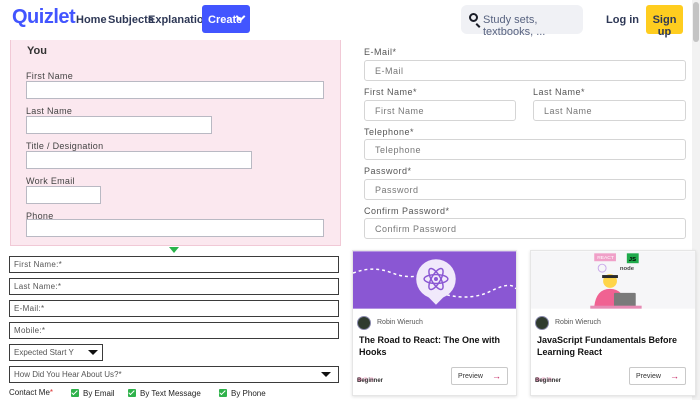  I want to click on lead-email-field: E-Mail:*, so click(174, 308).